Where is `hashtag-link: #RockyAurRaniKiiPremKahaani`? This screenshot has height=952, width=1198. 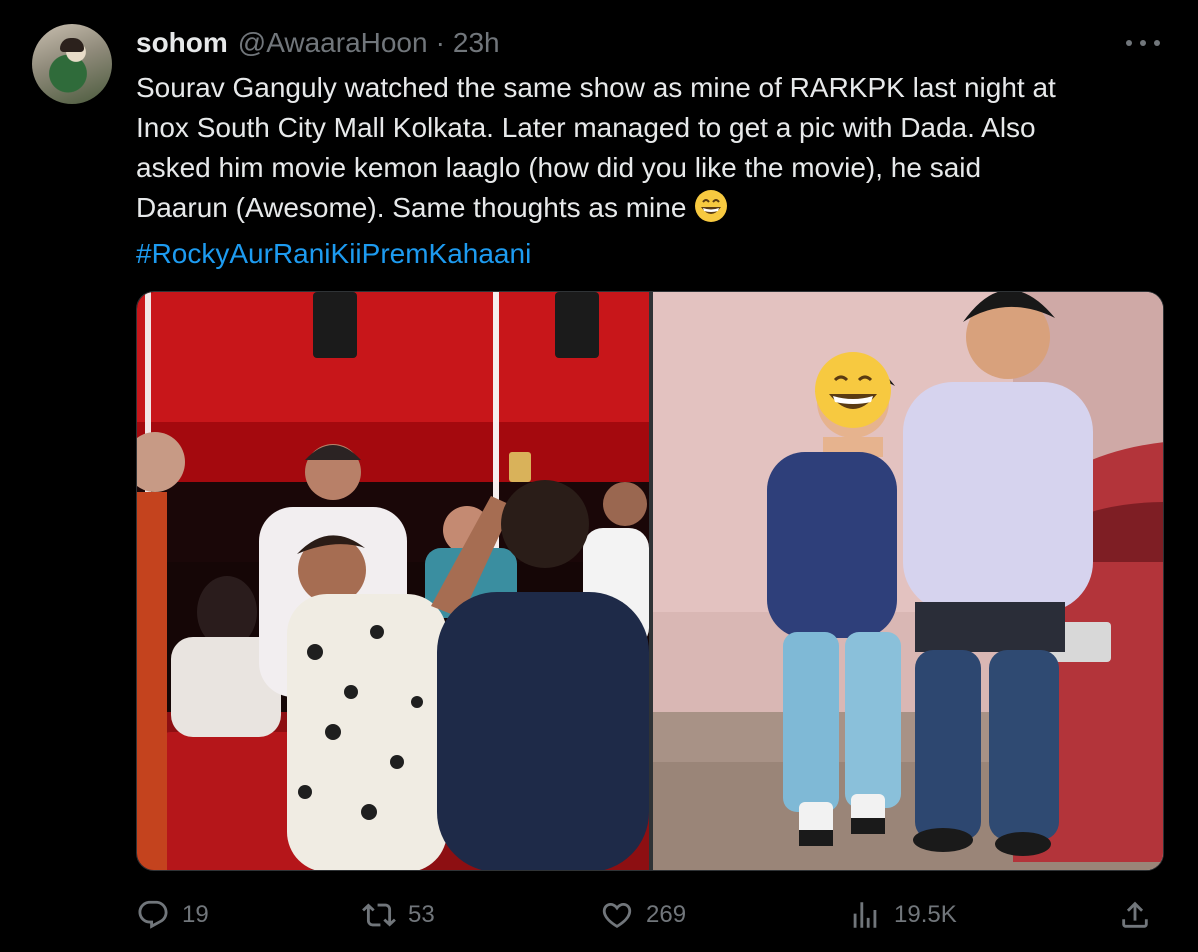
hashtag-link: #RockyAurRaniKiiPremKahaani is located at coordinates (333, 253).